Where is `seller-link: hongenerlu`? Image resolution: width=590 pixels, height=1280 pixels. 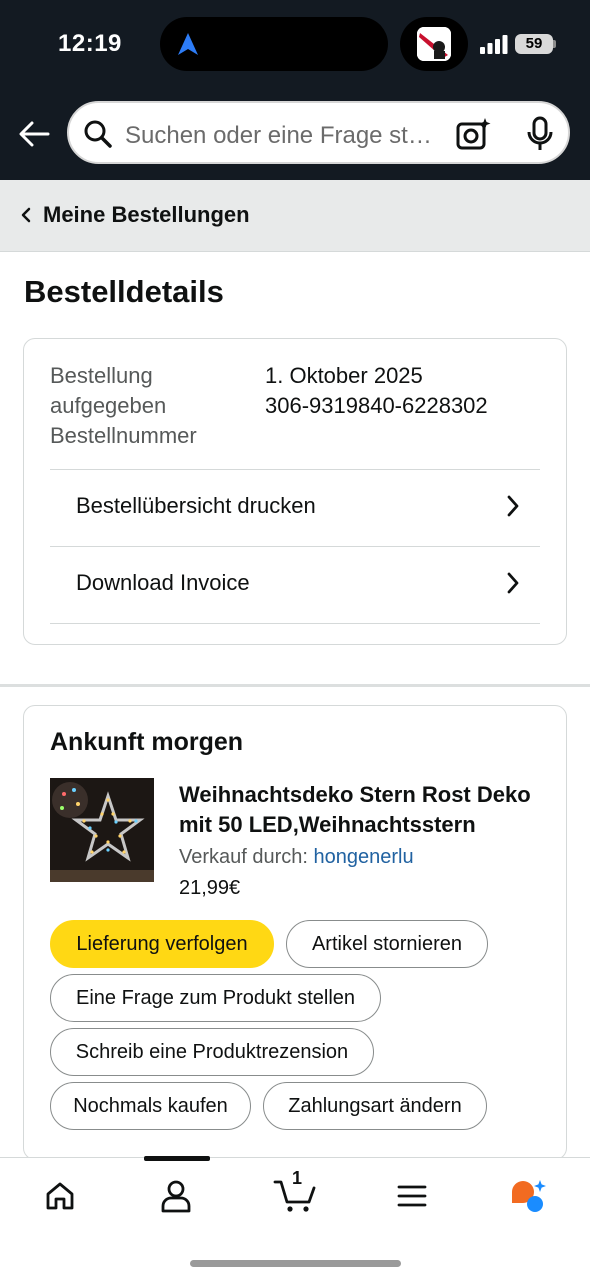
seller-link: hongenerlu is located at coordinates (364, 857).